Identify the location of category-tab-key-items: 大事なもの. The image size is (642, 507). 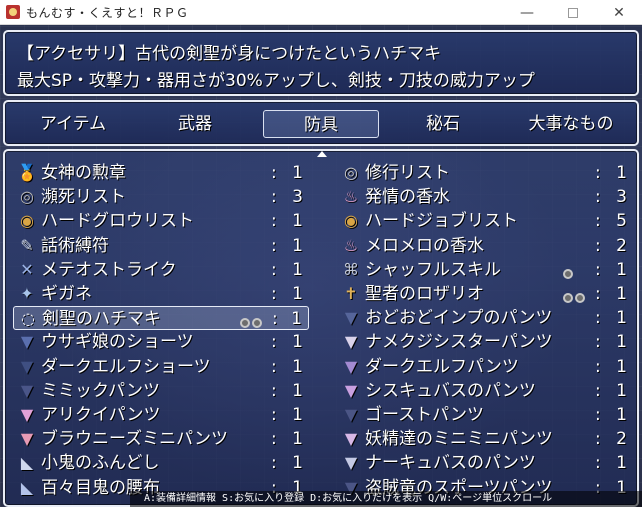
(571, 124).